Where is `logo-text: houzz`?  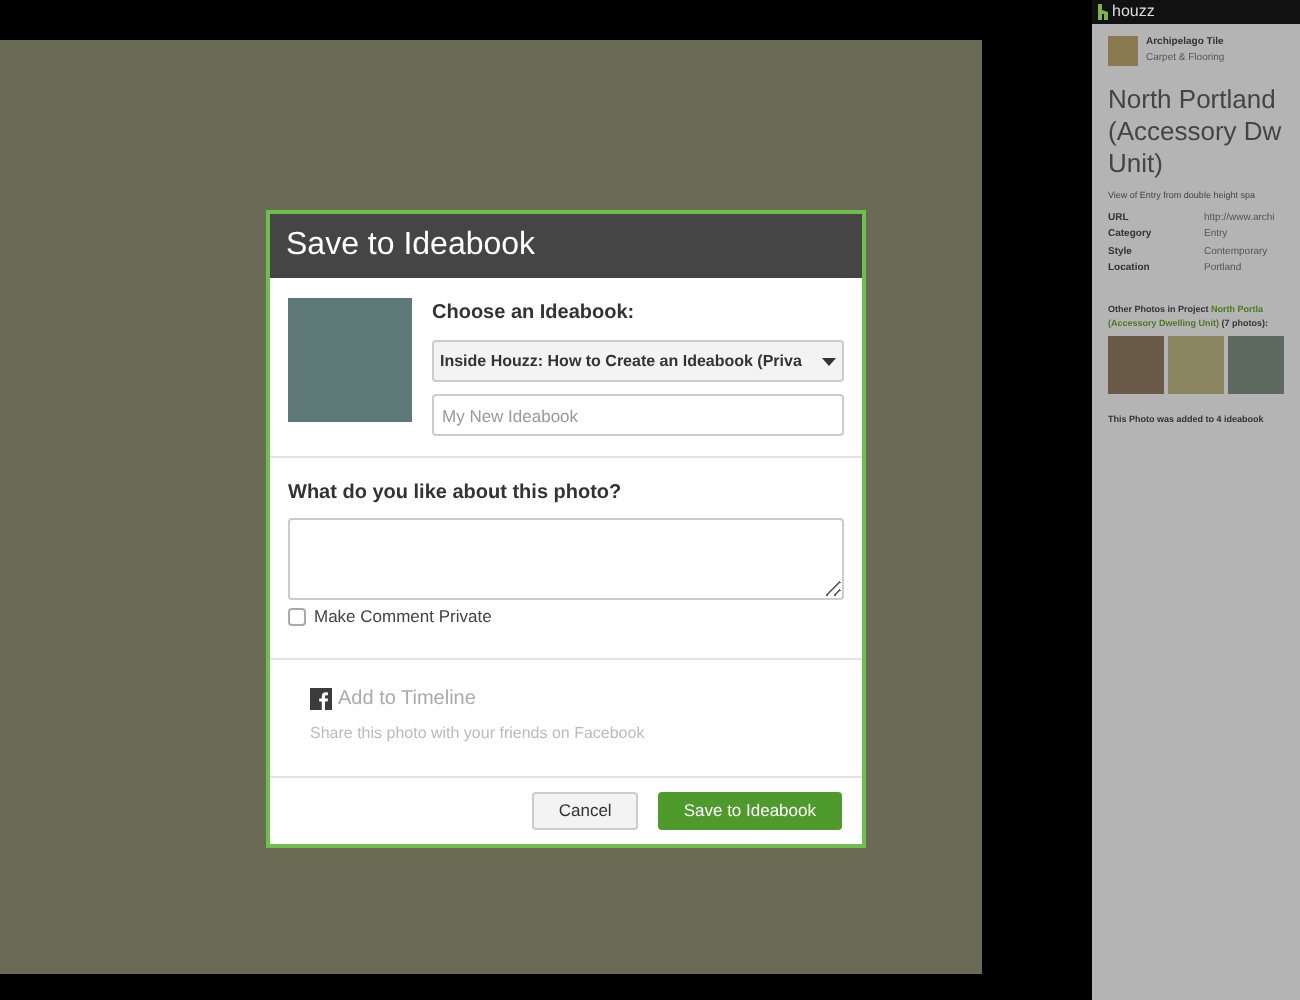 logo-text: houzz is located at coordinates (1133, 12).